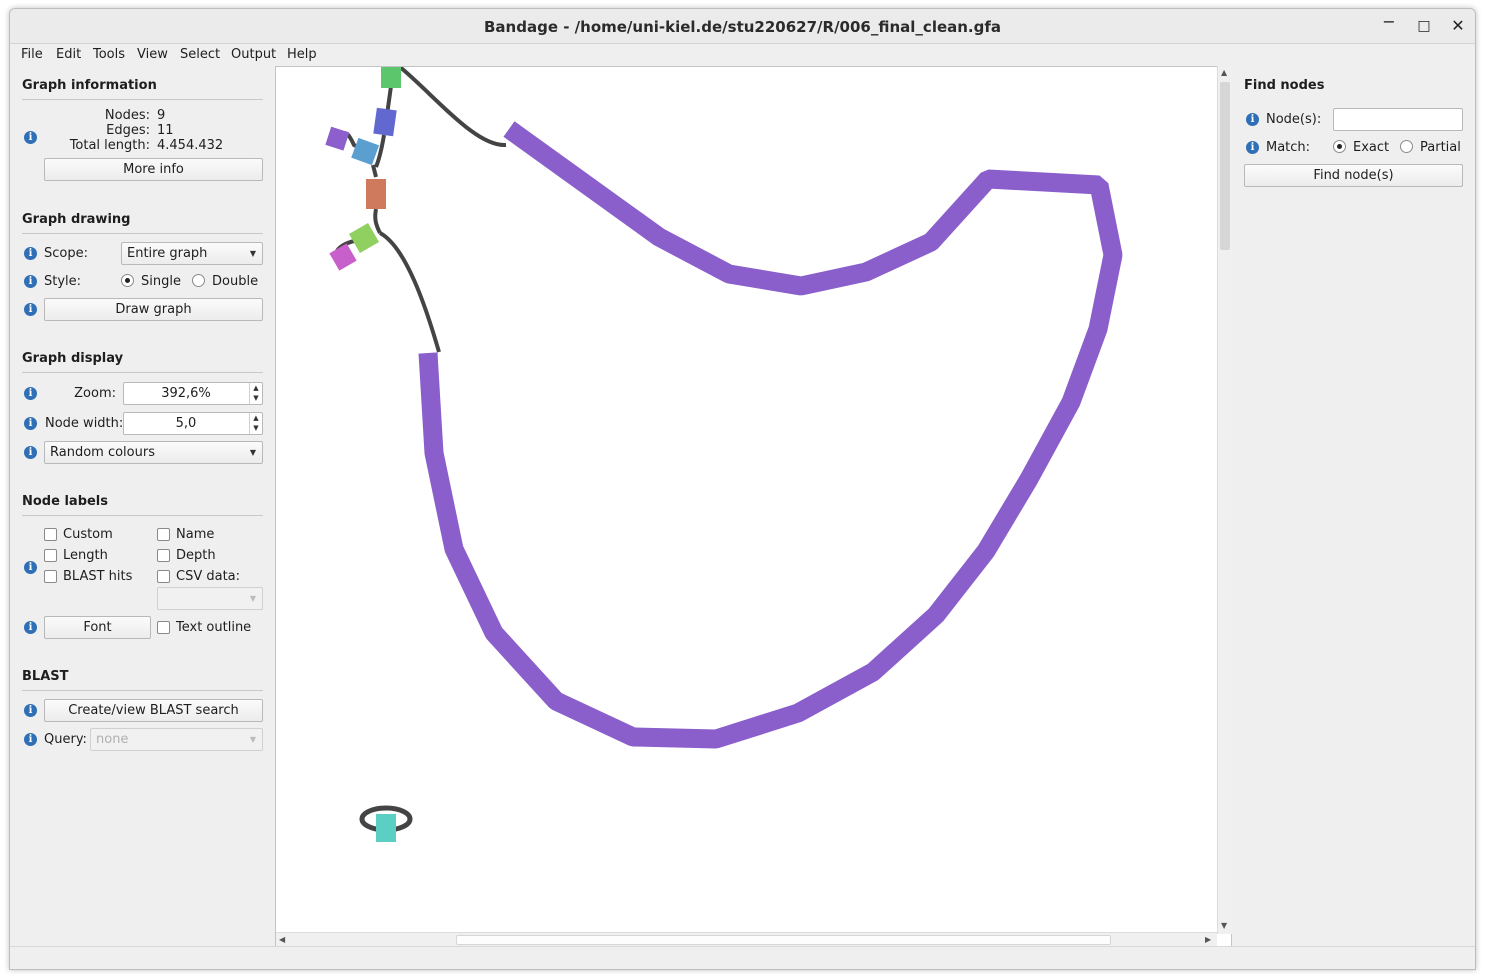  What do you see at coordinates (76, 219) in the screenshot?
I see `graph-drawing-title: Graph drawing` at bounding box center [76, 219].